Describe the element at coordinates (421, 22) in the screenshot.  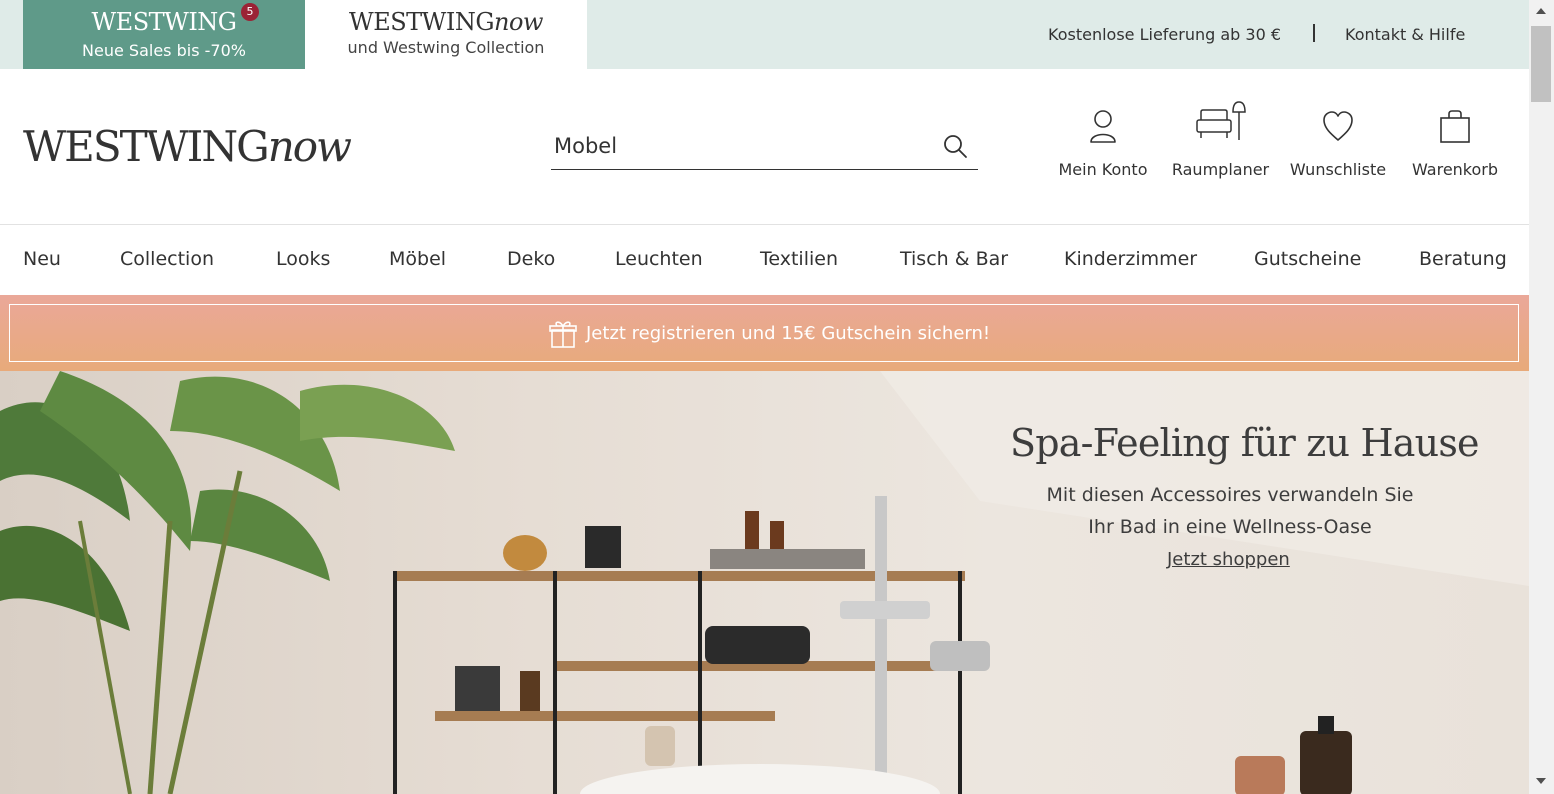
I see `now-tab-brand-main: WESTWING` at that location.